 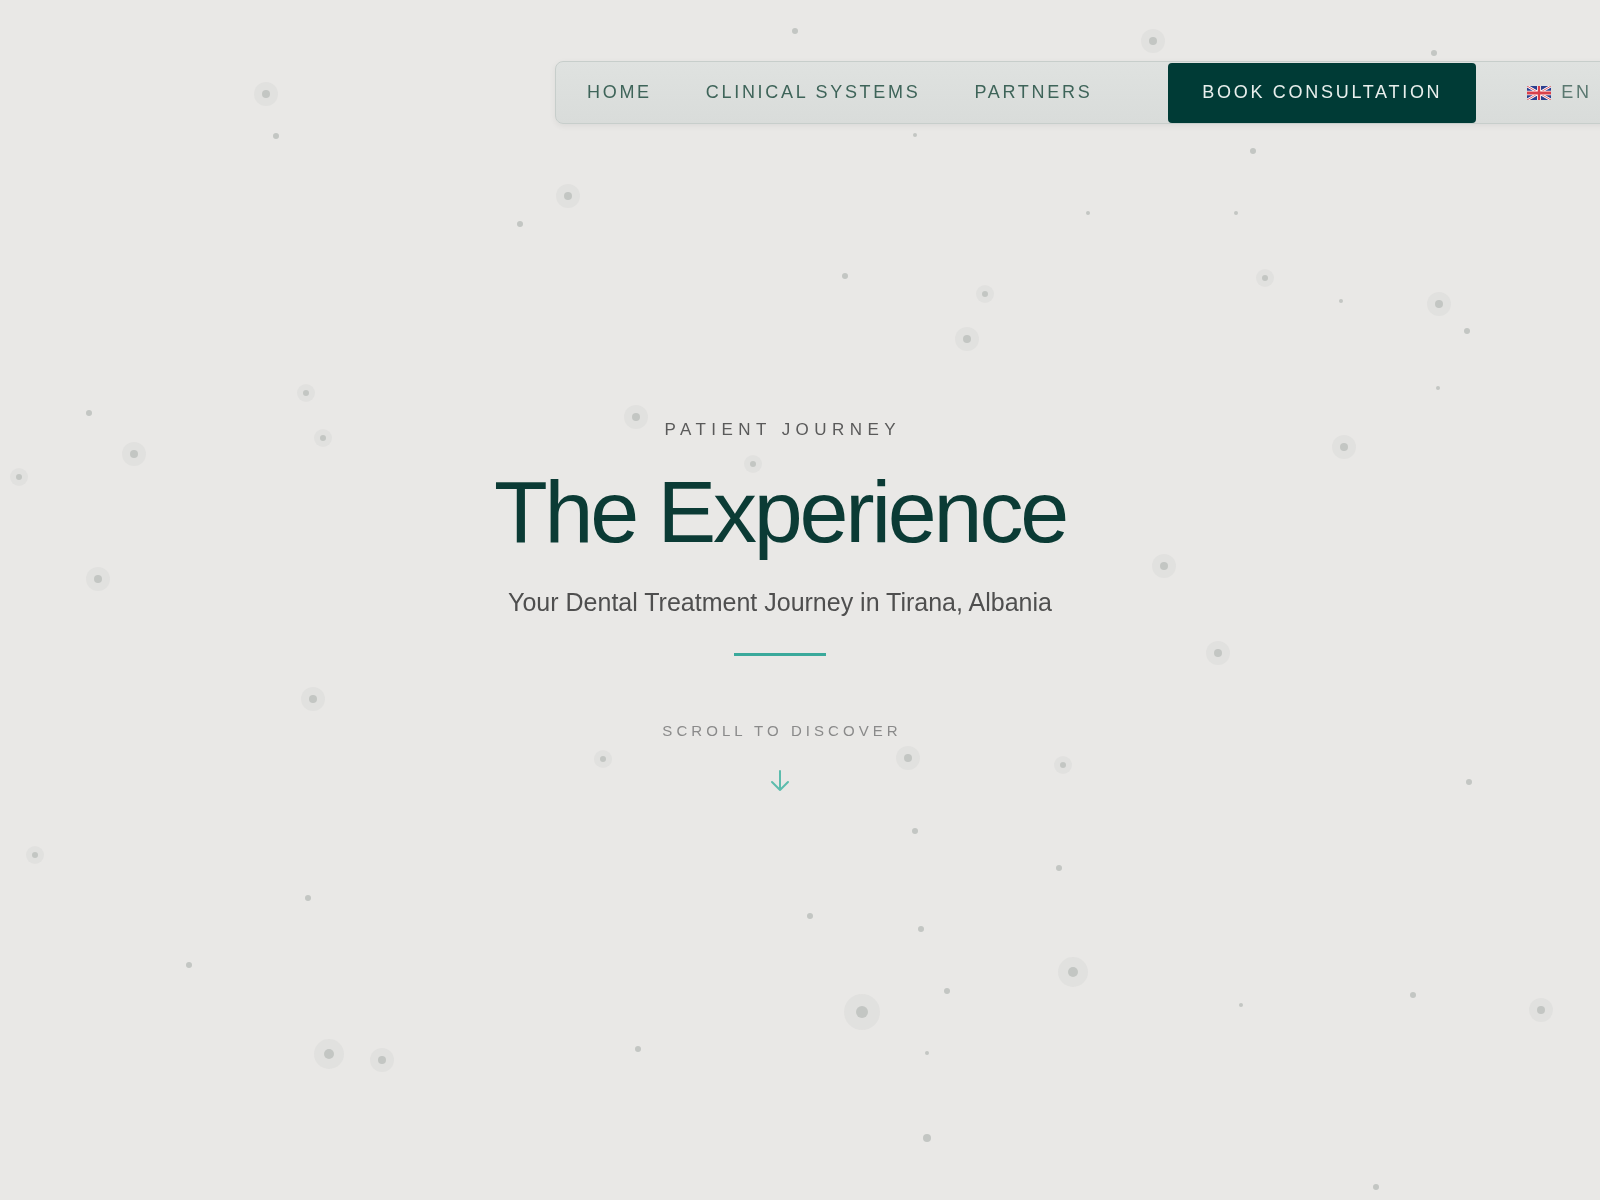 What do you see at coordinates (782, 430) in the screenshot?
I see `section-eyebrow: PATIENT JOURNEY` at bounding box center [782, 430].